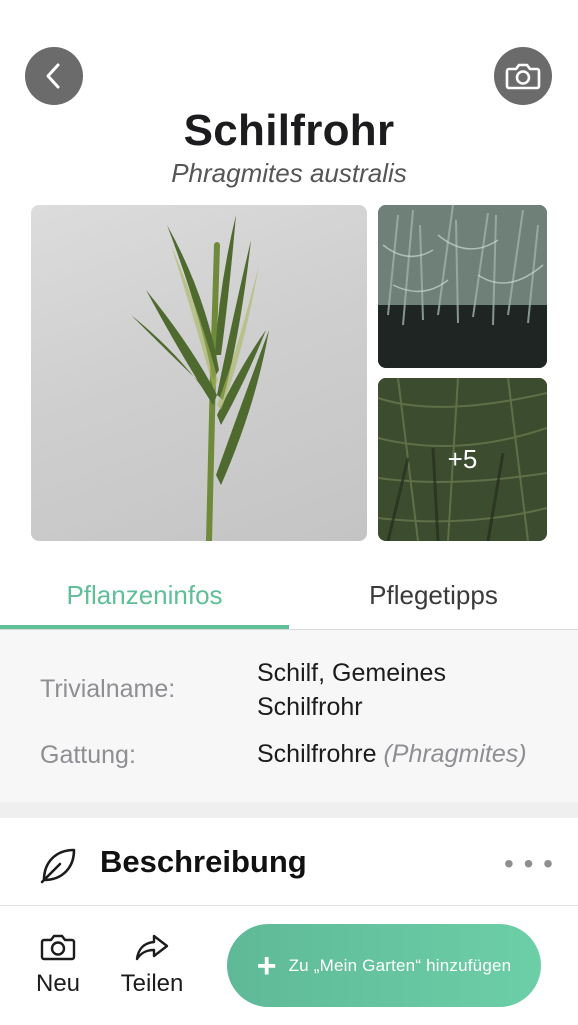 This screenshot has width=578, height=1025. I want to click on more-photos-count: +5, so click(462, 459).